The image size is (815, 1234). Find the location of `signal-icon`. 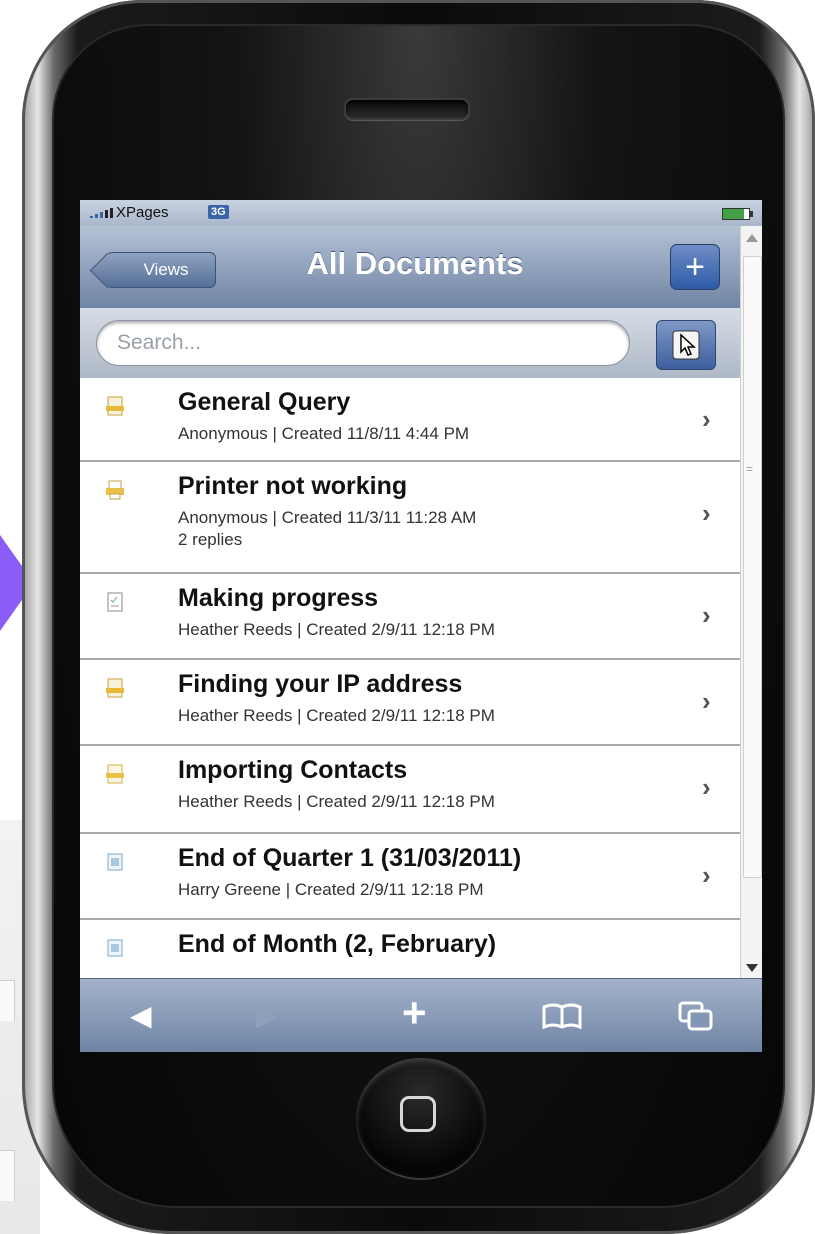

signal-icon is located at coordinates (101, 213).